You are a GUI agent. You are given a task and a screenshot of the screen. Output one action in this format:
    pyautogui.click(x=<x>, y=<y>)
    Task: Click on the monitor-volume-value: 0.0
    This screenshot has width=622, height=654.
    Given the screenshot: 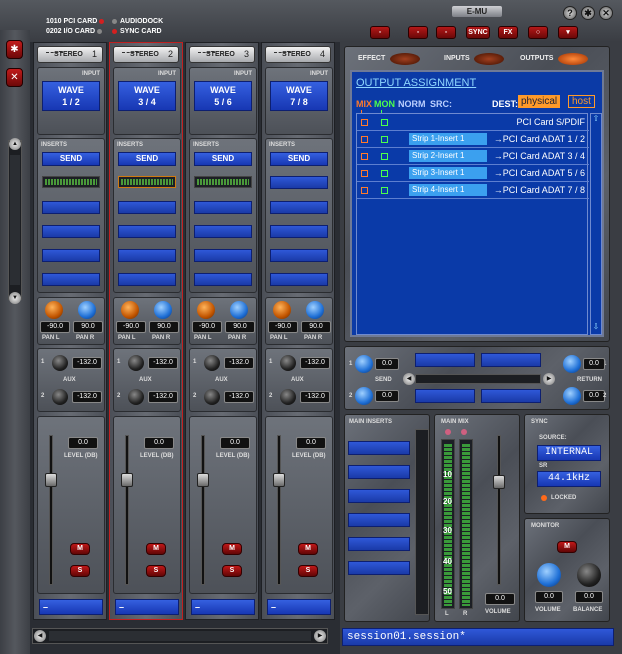 What is the action you would take?
    pyautogui.click(x=549, y=597)
    